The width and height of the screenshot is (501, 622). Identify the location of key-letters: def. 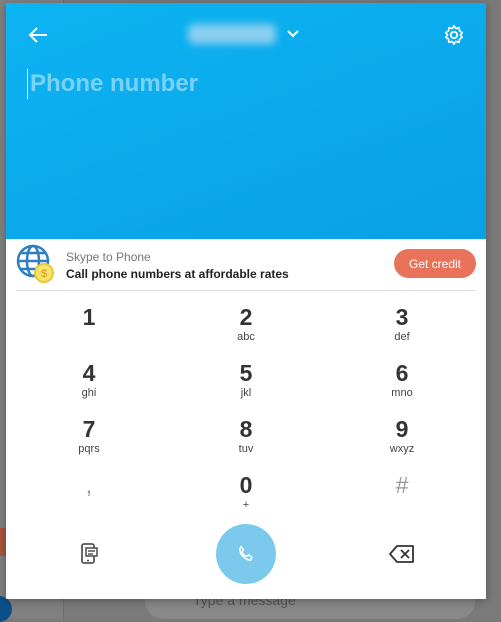
(402, 337).